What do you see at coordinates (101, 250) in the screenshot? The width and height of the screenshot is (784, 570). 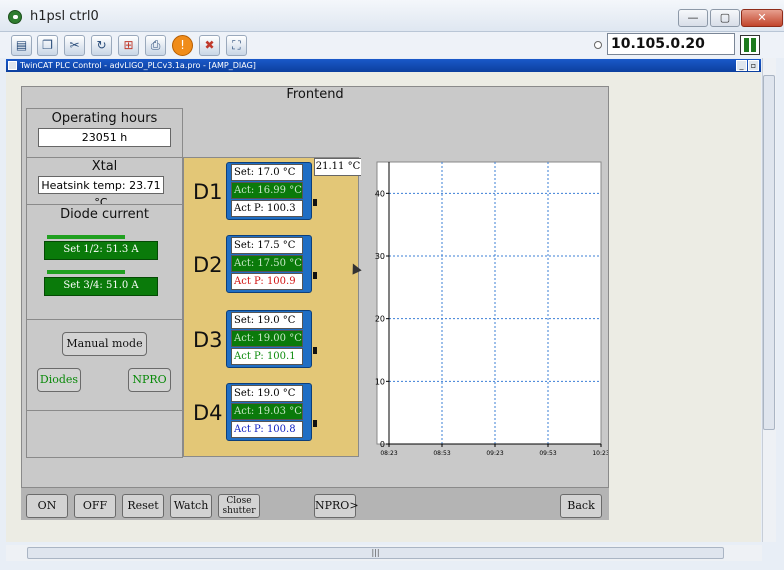 I see `set12-button: Set 1/2: 51.3 A` at bounding box center [101, 250].